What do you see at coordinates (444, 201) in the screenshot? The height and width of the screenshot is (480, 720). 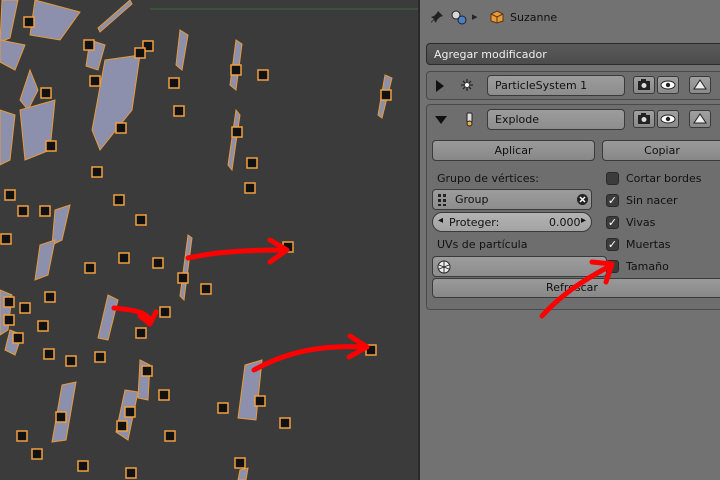 I see `vertex-group-icon` at bounding box center [444, 201].